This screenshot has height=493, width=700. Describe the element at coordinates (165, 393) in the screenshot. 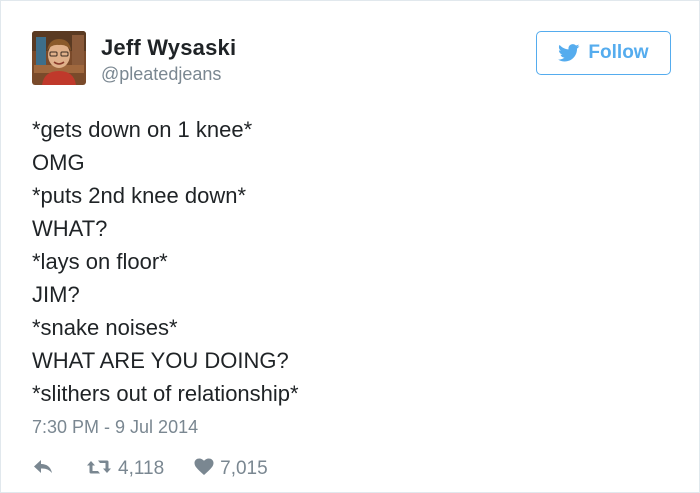

I see `tweet-line: *slithers out of relationship*` at that location.